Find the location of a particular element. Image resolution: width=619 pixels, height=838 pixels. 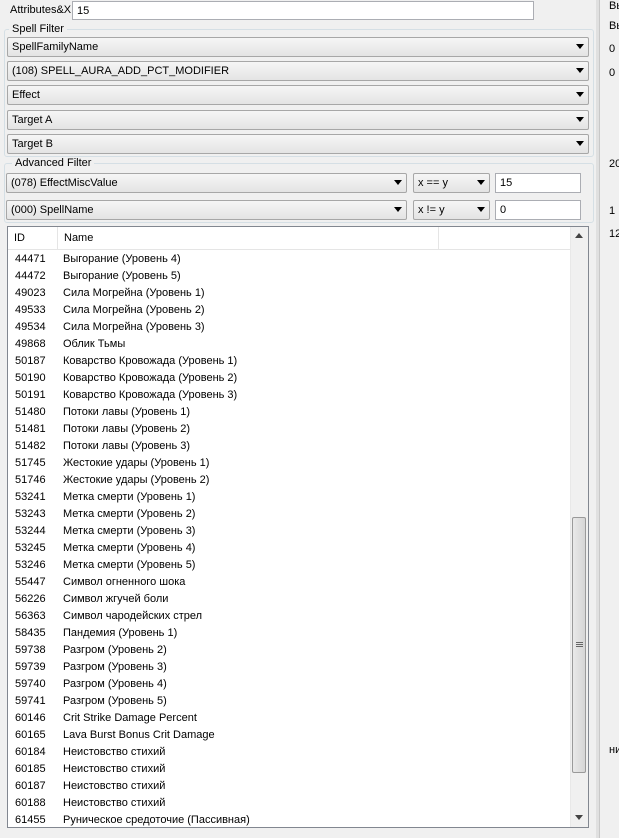

operator-2-select: x != y is located at coordinates (451, 210).